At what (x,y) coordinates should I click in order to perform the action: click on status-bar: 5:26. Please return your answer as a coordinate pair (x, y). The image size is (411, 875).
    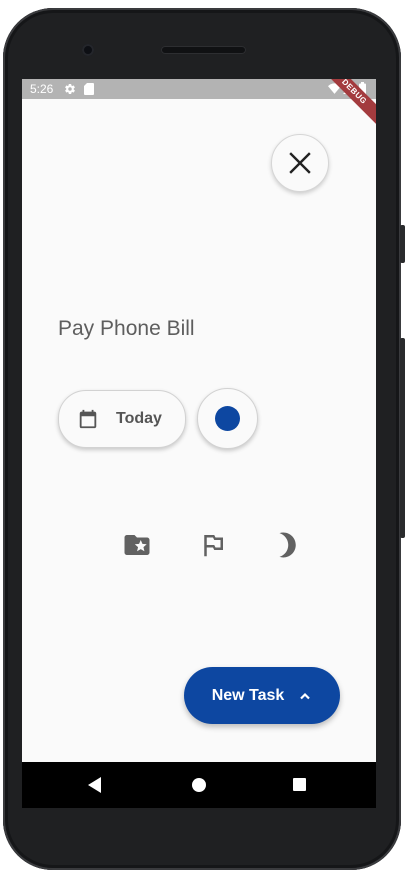
    Looking at the image, I should click on (199, 89).